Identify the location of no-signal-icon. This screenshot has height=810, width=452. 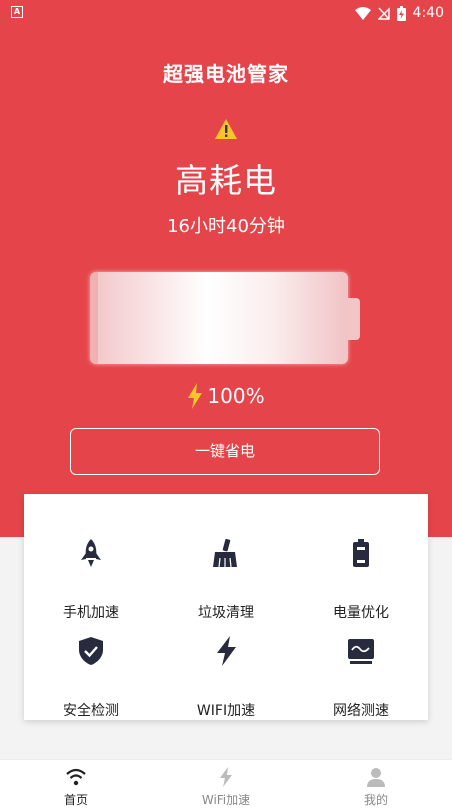
(383, 13).